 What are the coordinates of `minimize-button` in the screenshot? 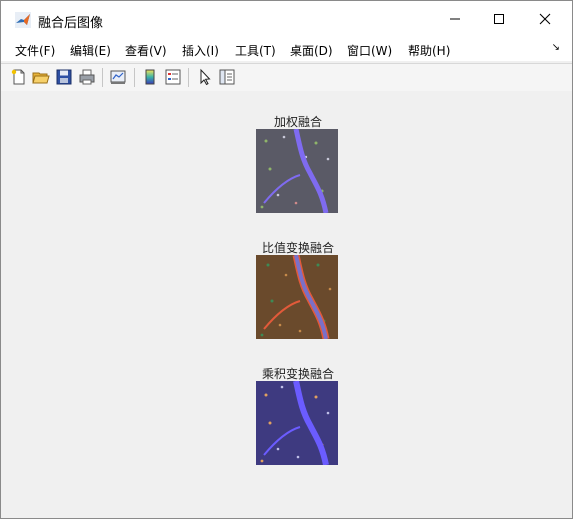 It's located at (455, 19).